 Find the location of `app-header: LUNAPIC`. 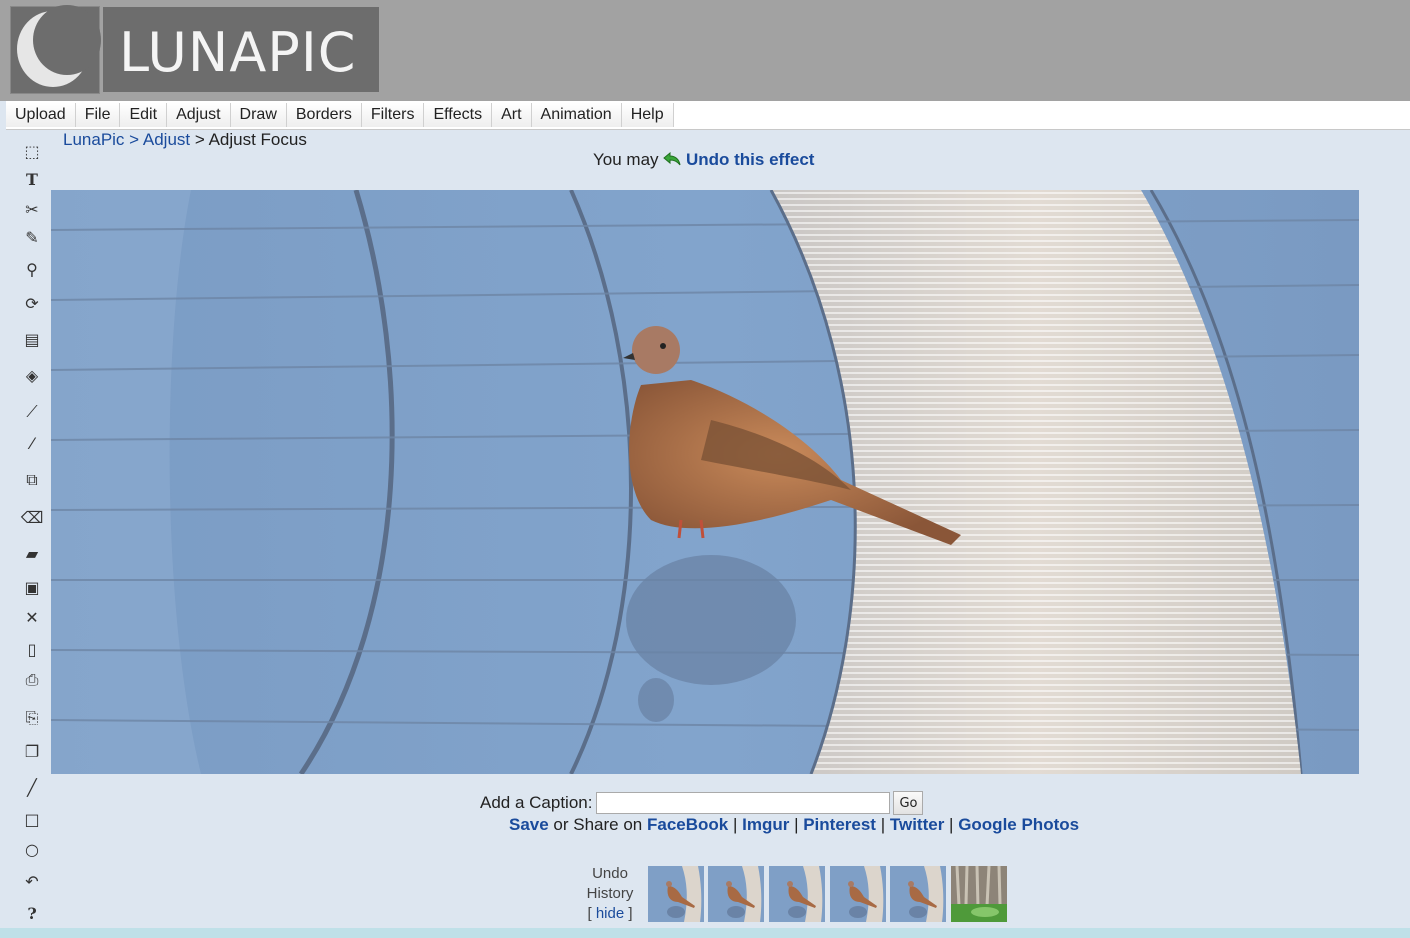

app-header: LUNAPIC is located at coordinates (705, 50).